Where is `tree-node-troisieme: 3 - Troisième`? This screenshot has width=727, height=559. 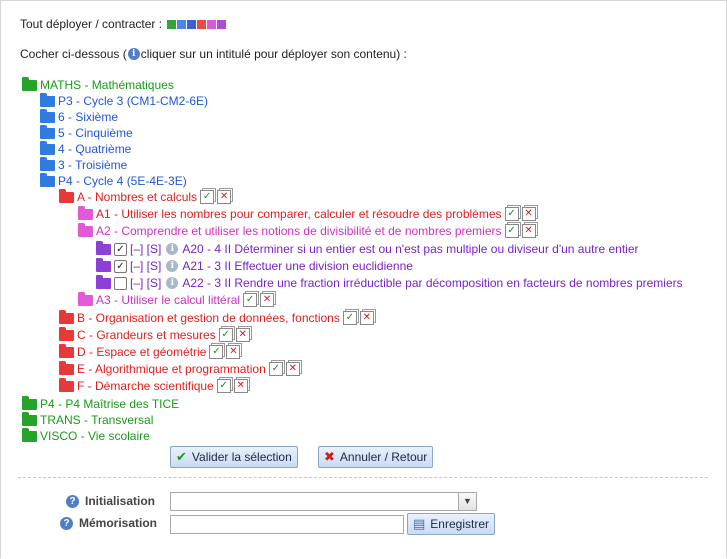 tree-node-troisieme: 3 - Troisième is located at coordinates (83, 164).